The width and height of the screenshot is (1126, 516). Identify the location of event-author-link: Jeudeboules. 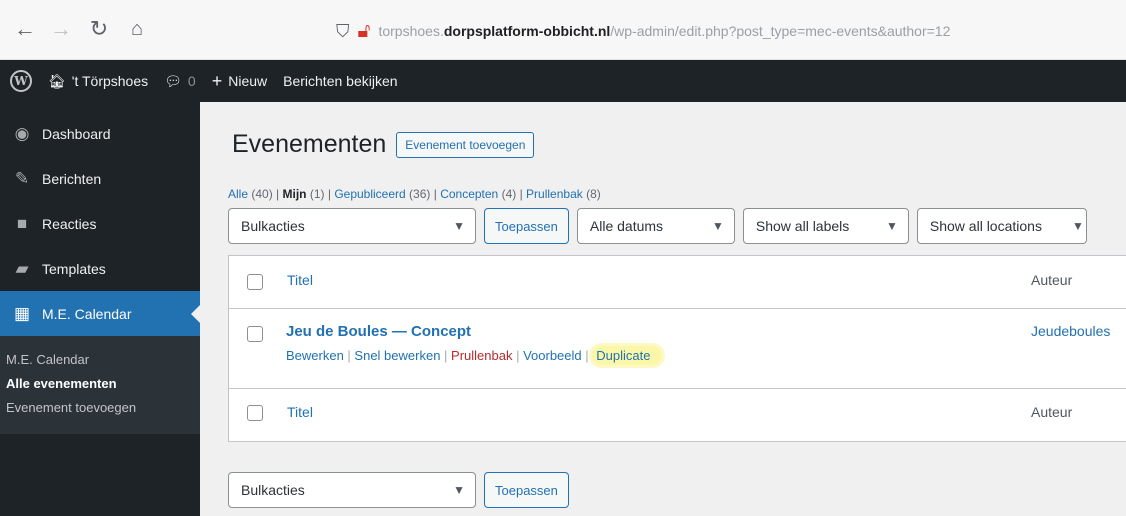
(1070, 331).